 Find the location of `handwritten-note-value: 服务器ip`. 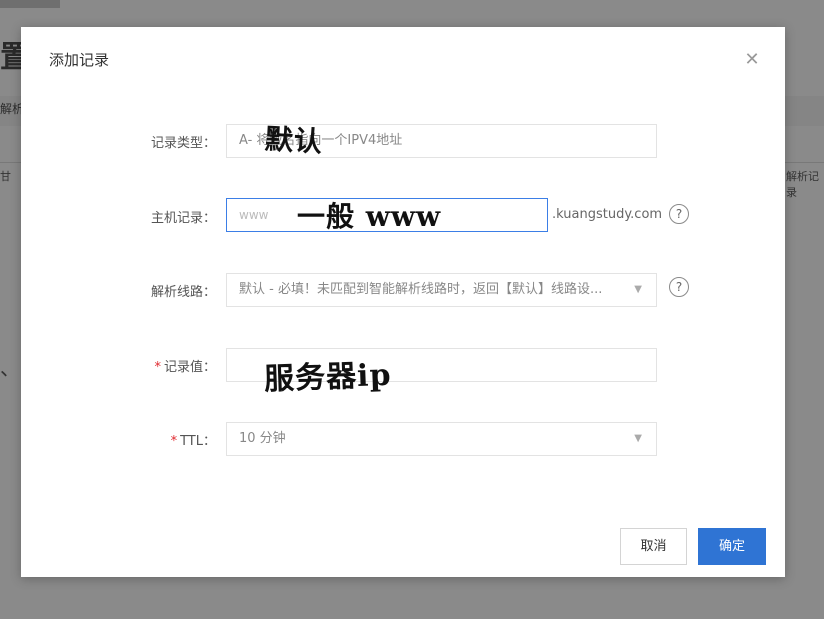

handwritten-note-value: 服务器ip is located at coordinates (328, 377).